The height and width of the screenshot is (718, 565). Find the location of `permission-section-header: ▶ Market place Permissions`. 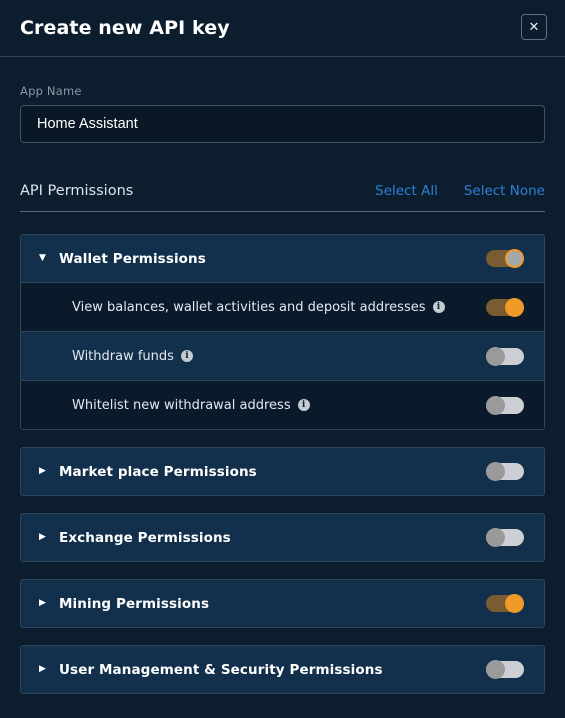

permission-section-header: ▶ Market place Permissions is located at coordinates (282, 471).